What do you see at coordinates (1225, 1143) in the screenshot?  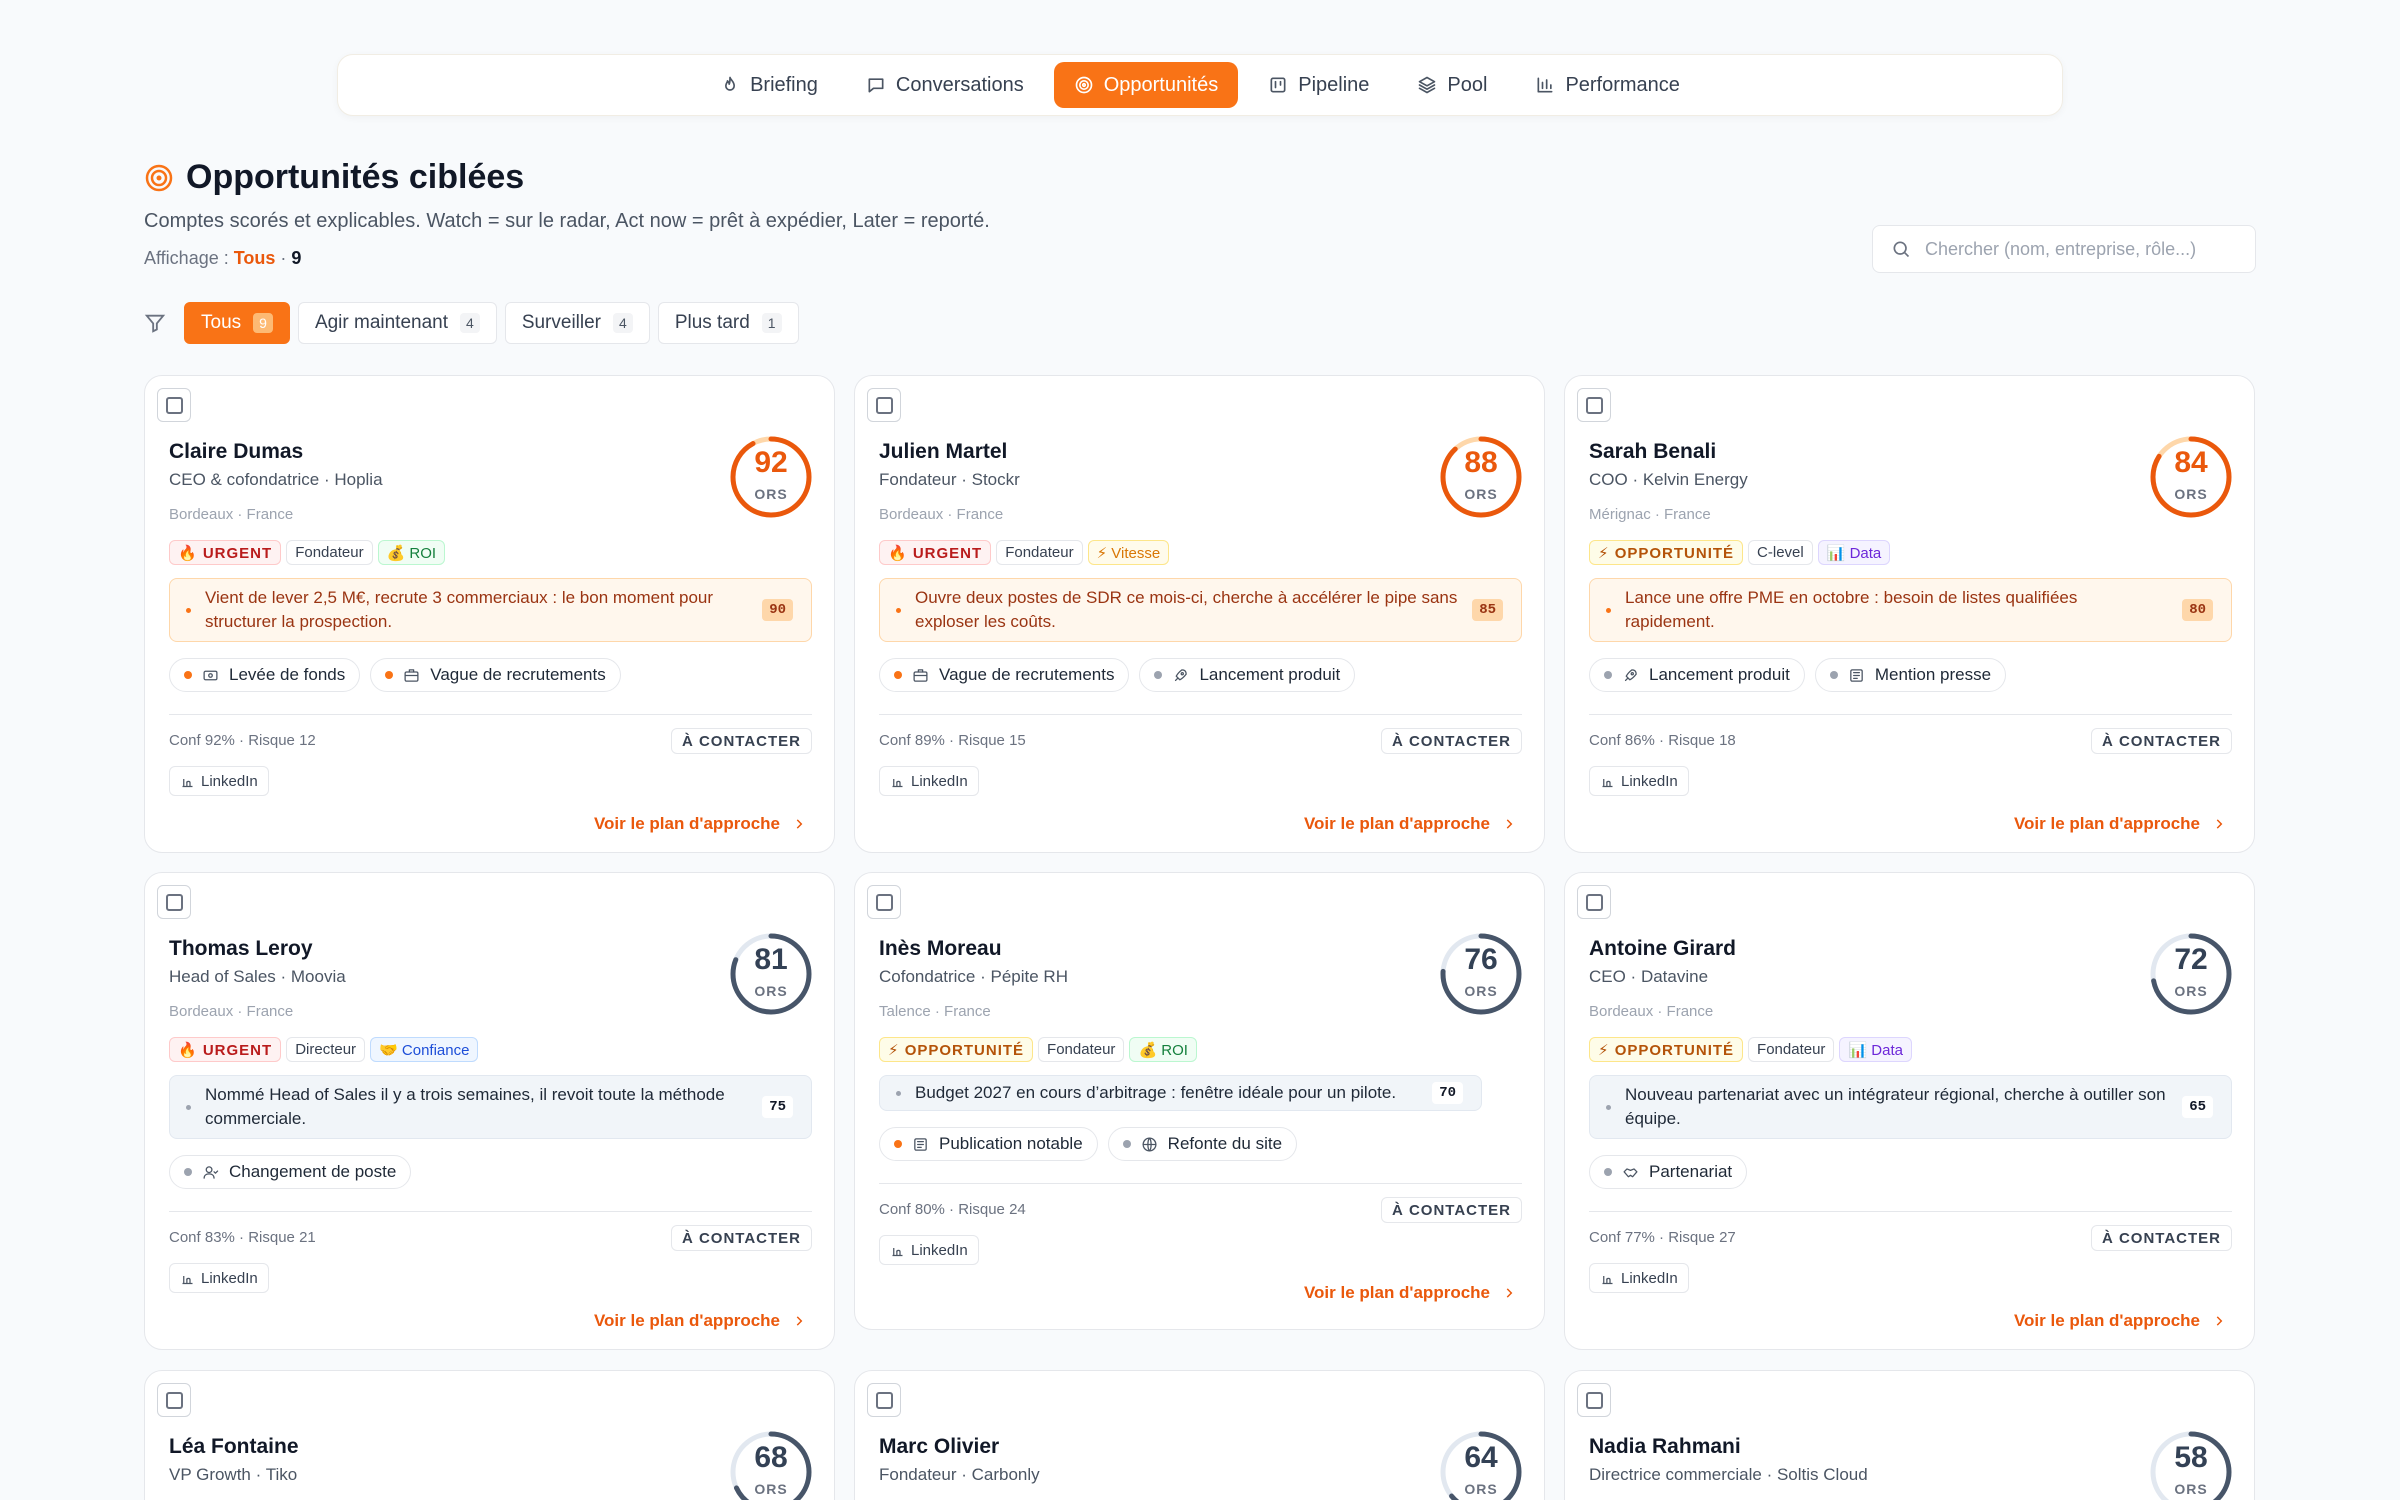 I see `event-label: Refonte du site` at bounding box center [1225, 1143].